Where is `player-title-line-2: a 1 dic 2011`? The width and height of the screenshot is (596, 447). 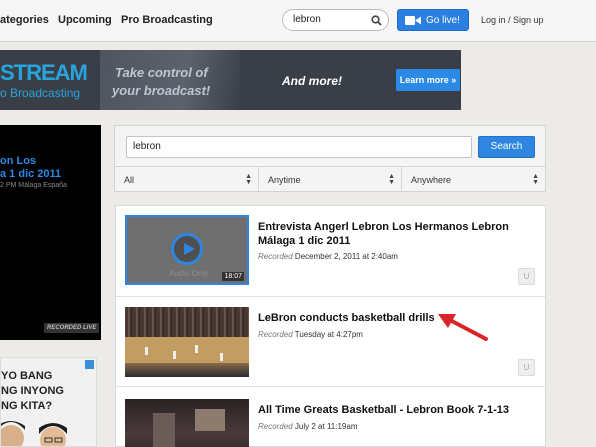 player-title-line-2: a 1 dic 2011 is located at coordinates (30, 174).